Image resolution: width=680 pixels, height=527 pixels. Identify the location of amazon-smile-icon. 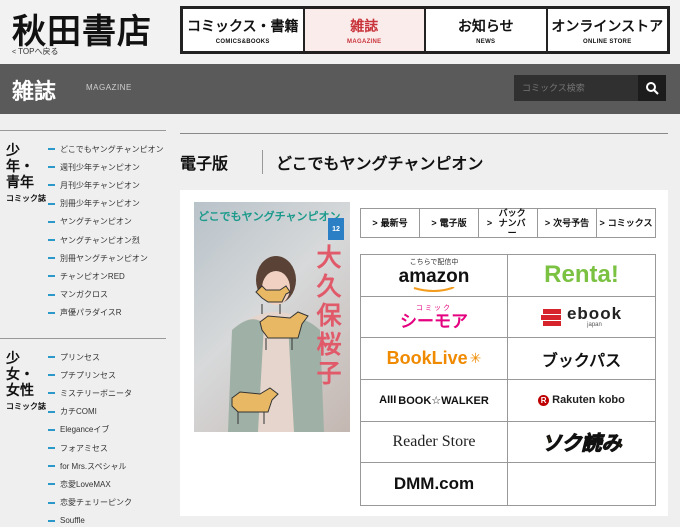
(434, 290).